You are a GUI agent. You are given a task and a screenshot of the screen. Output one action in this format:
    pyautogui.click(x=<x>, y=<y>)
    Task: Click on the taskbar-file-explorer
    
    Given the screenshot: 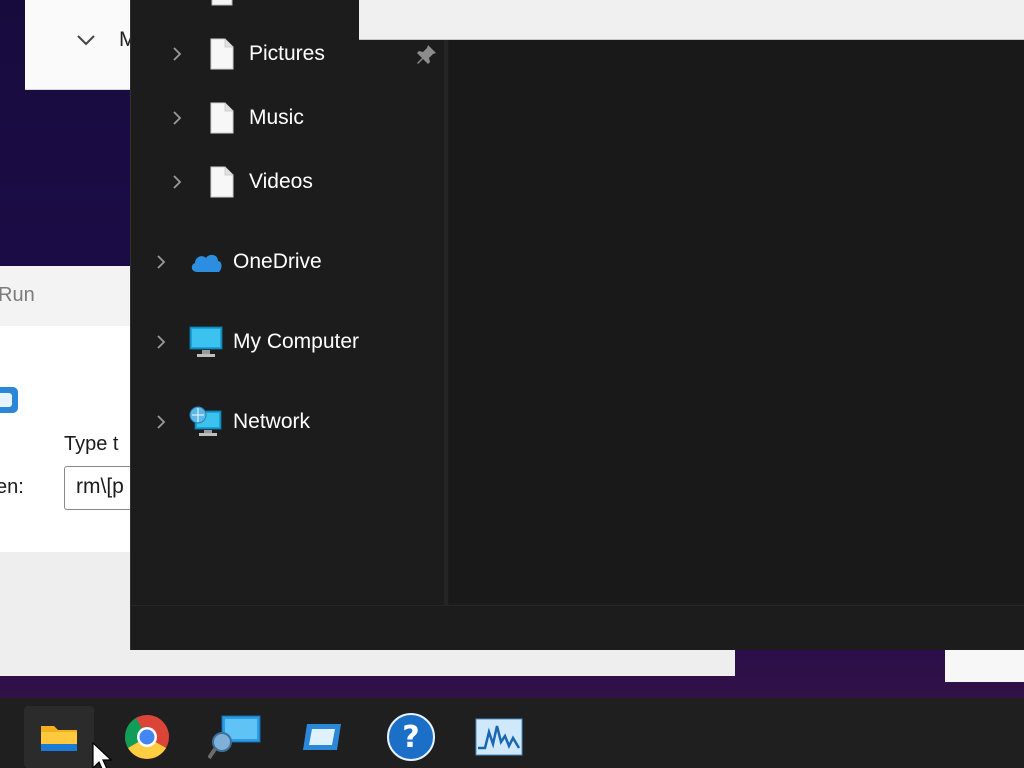 What is the action you would take?
    pyautogui.click(x=59, y=737)
    